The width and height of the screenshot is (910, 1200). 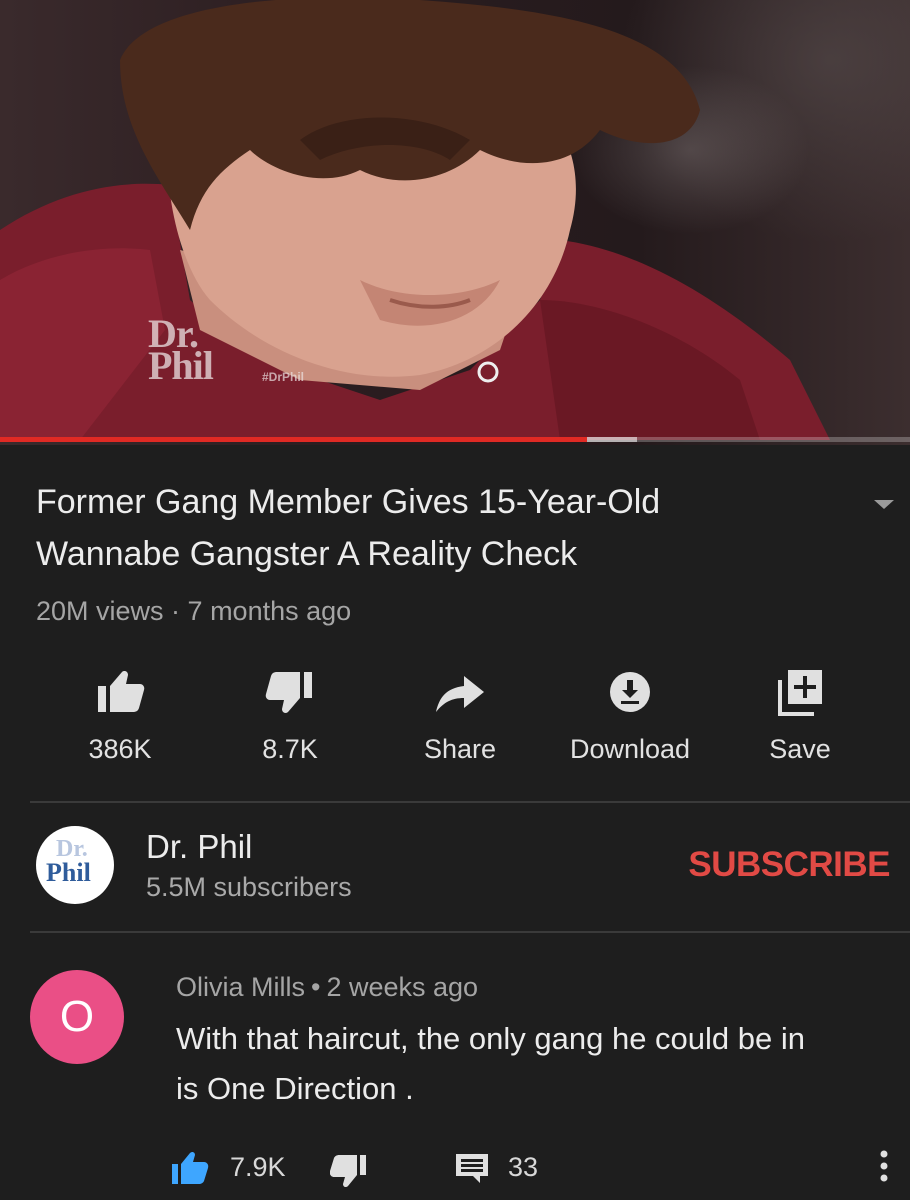 I want to click on thumb-down-icon, so click(x=288, y=692).